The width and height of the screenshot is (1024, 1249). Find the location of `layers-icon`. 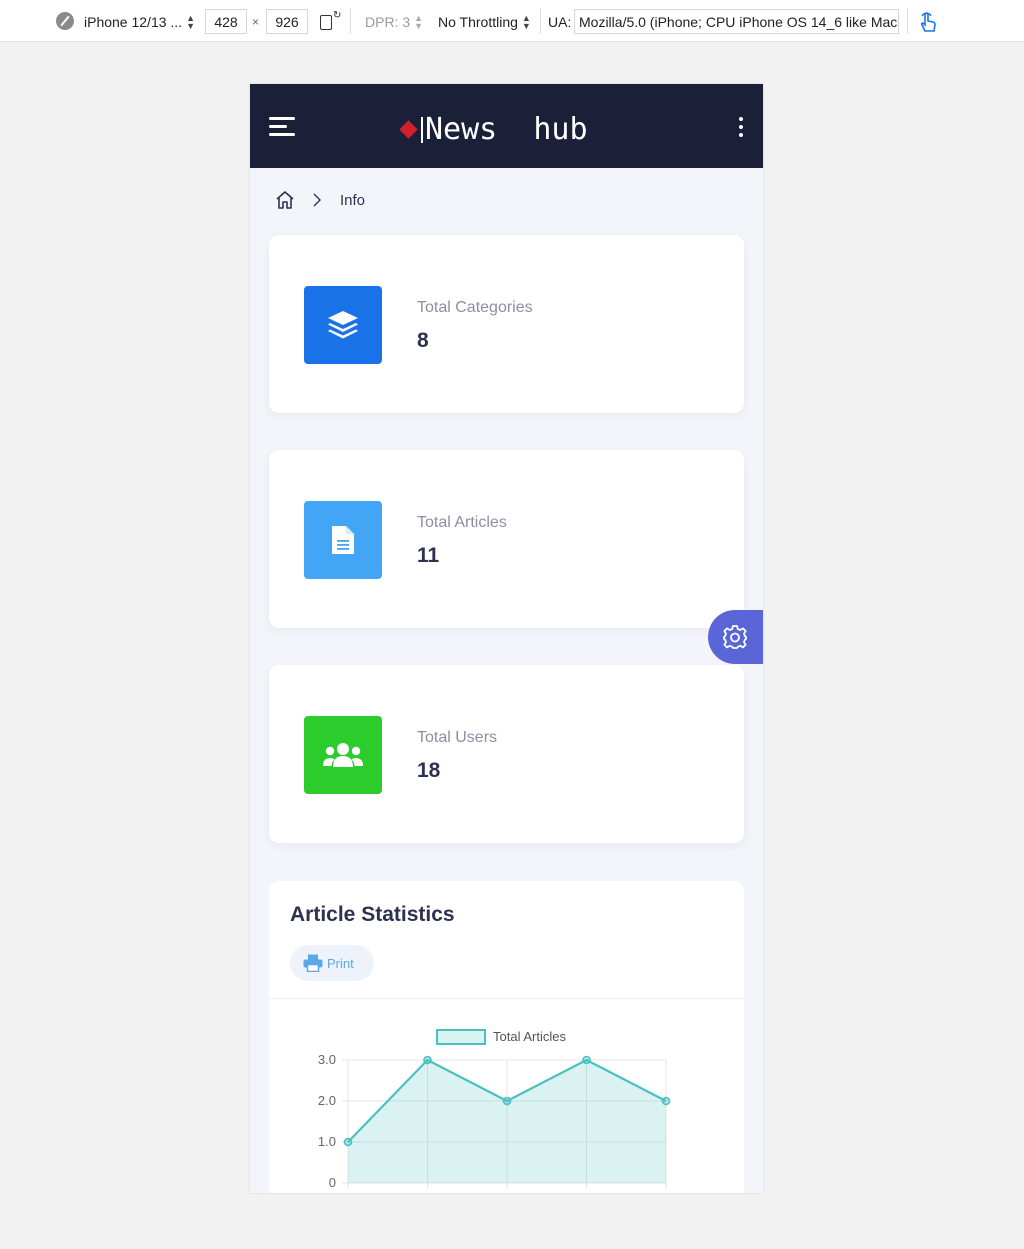

layers-icon is located at coordinates (343, 325).